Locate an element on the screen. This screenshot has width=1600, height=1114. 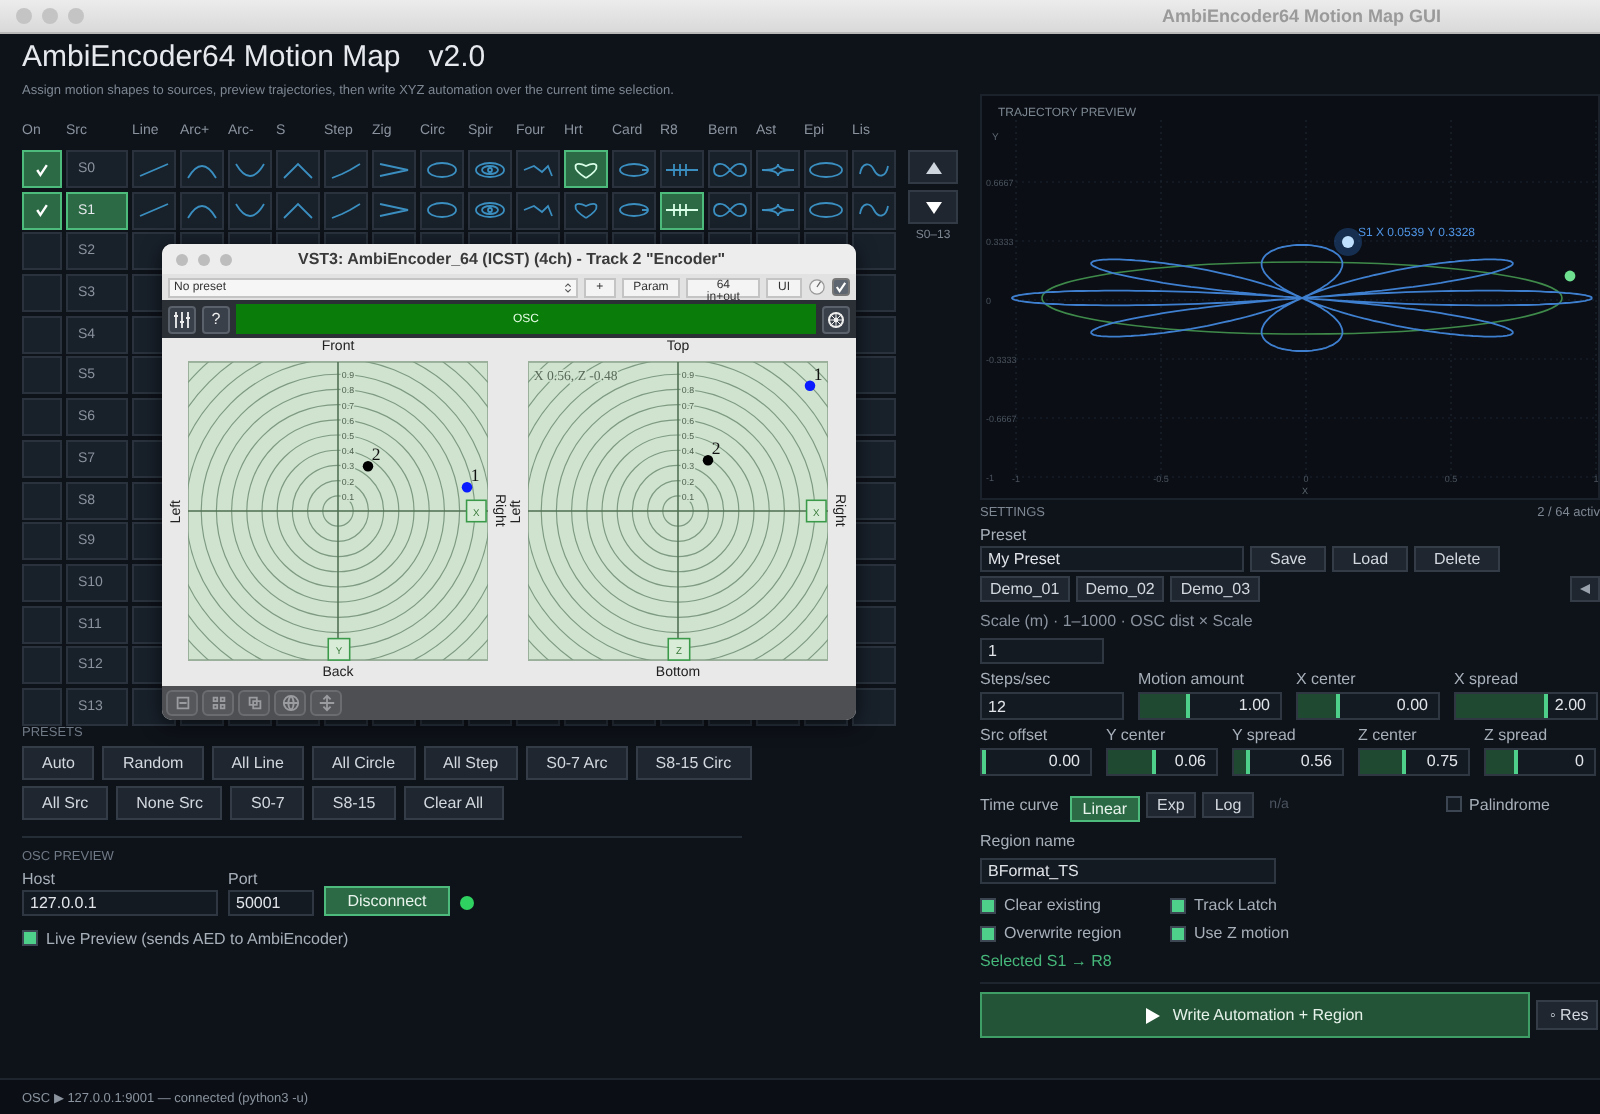
field-label: Scale (m) · 1–1000 · OSC dist × Scale is located at coordinates (1117, 621).